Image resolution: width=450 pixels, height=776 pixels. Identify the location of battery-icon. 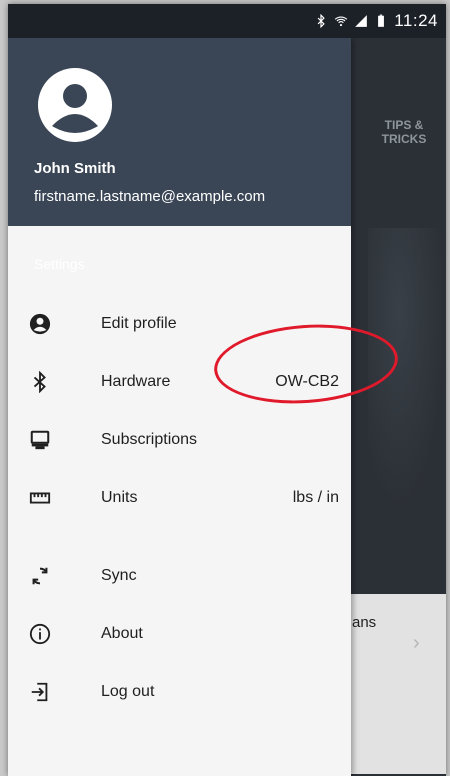
(381, 20).